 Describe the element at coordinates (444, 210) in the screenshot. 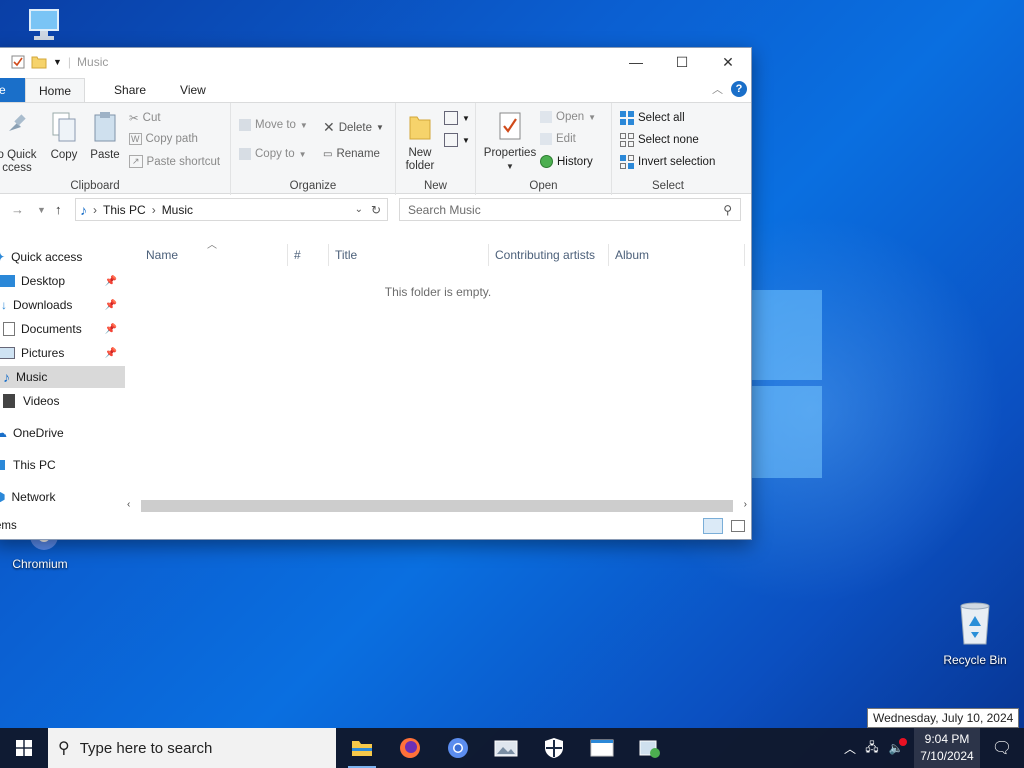

I see `search-input: Search Music` at that location.